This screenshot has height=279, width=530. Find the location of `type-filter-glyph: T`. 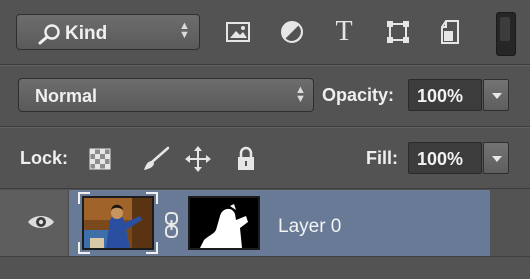

type-filter-glyph: T is located at coordinates (344, 31).